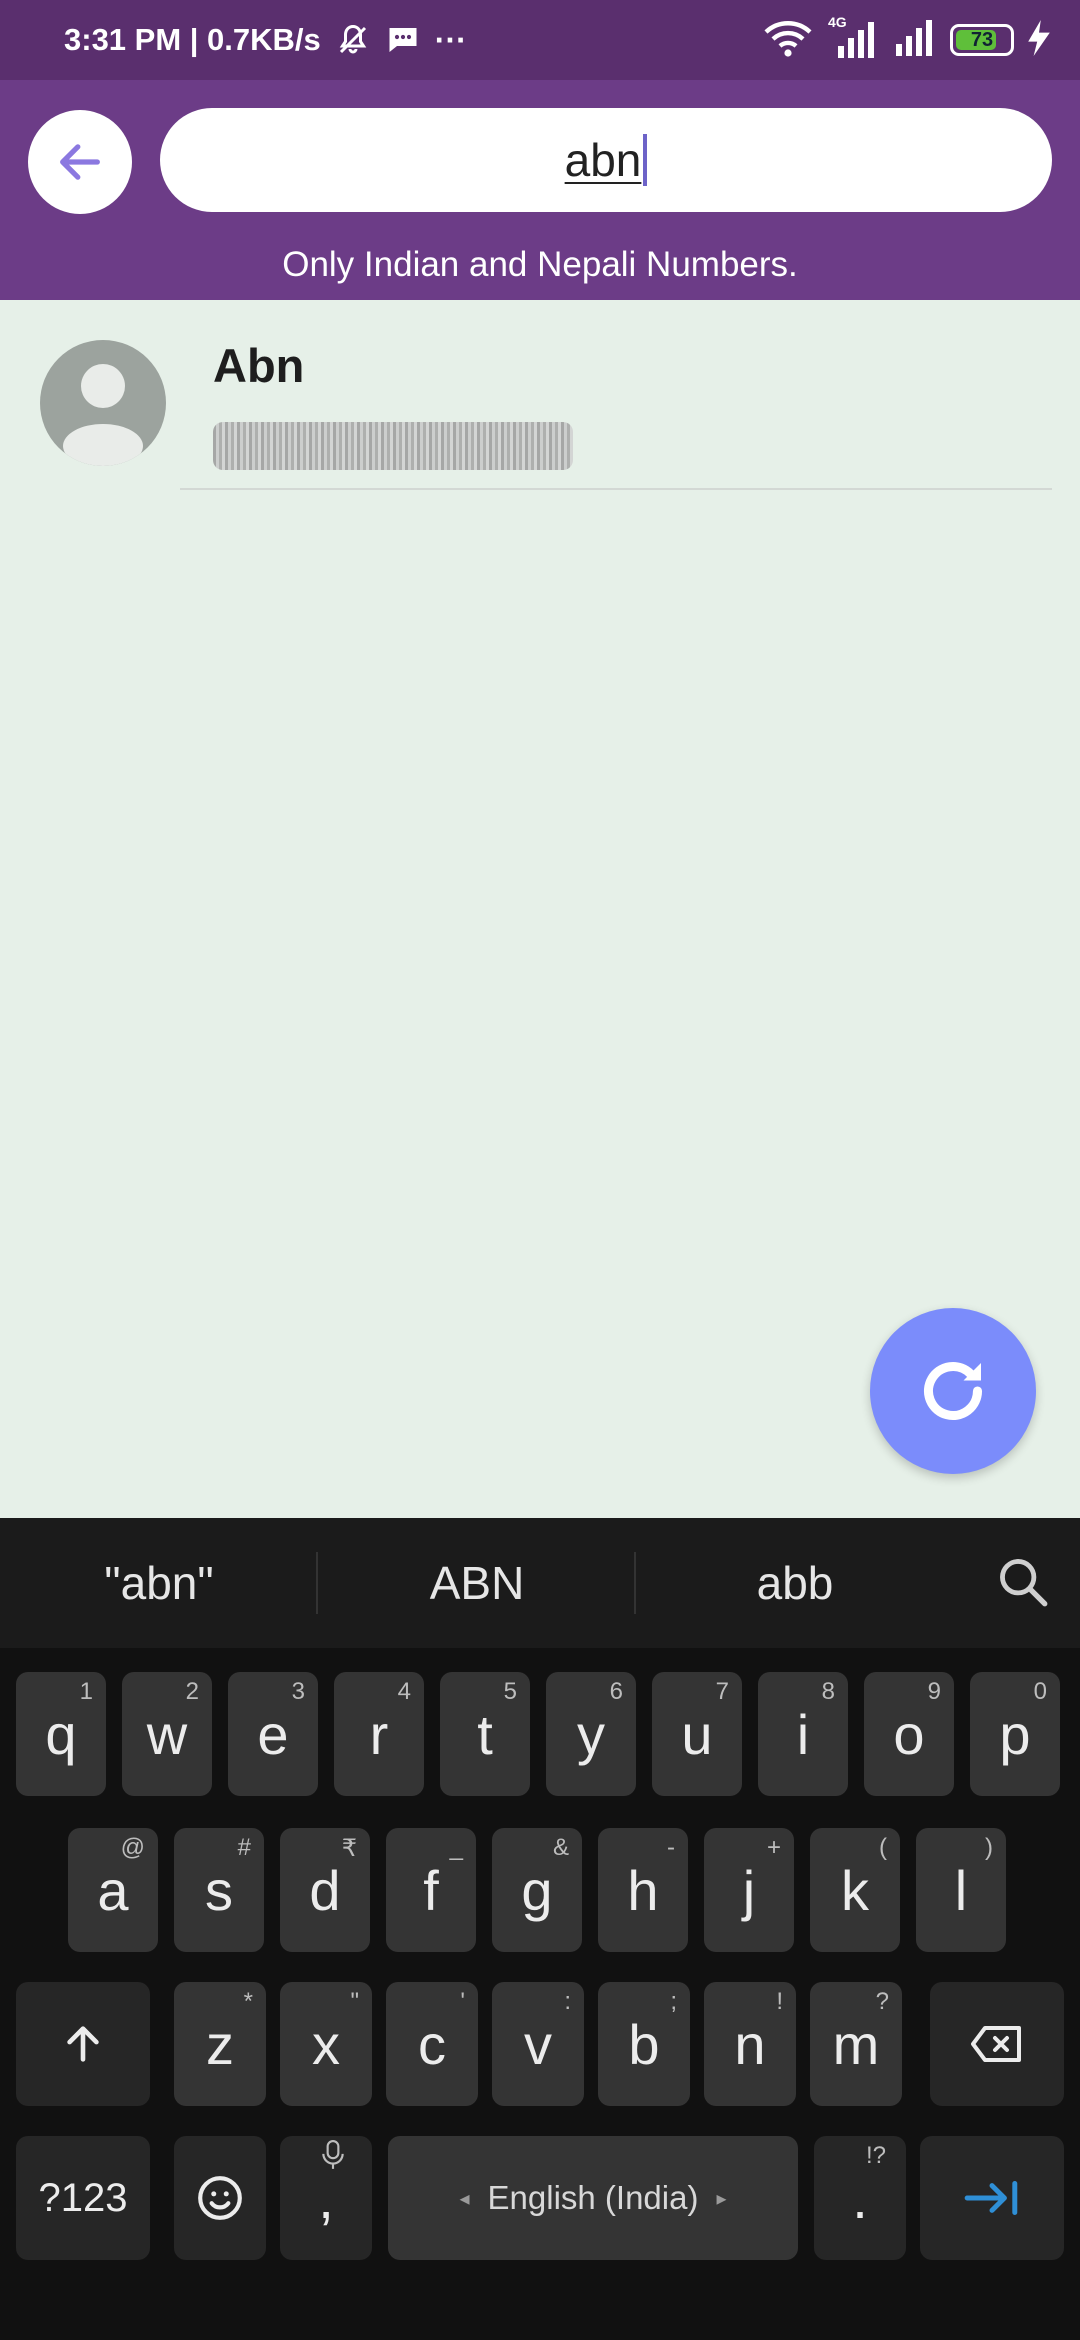  I want to click on key-w: w2, so click(167, 1734).